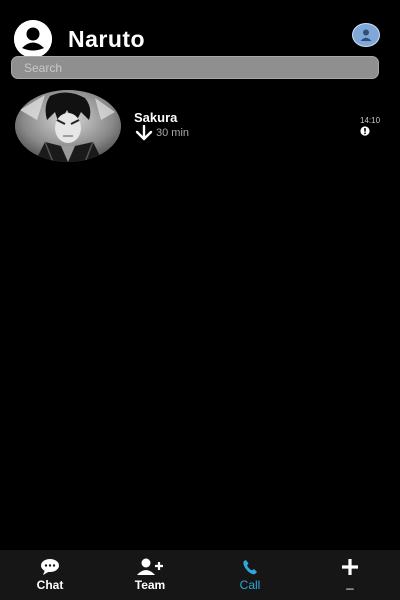  Describe the element at coordinates (33, 39) in the screenshot. I see `user-circle-icon` at that location.